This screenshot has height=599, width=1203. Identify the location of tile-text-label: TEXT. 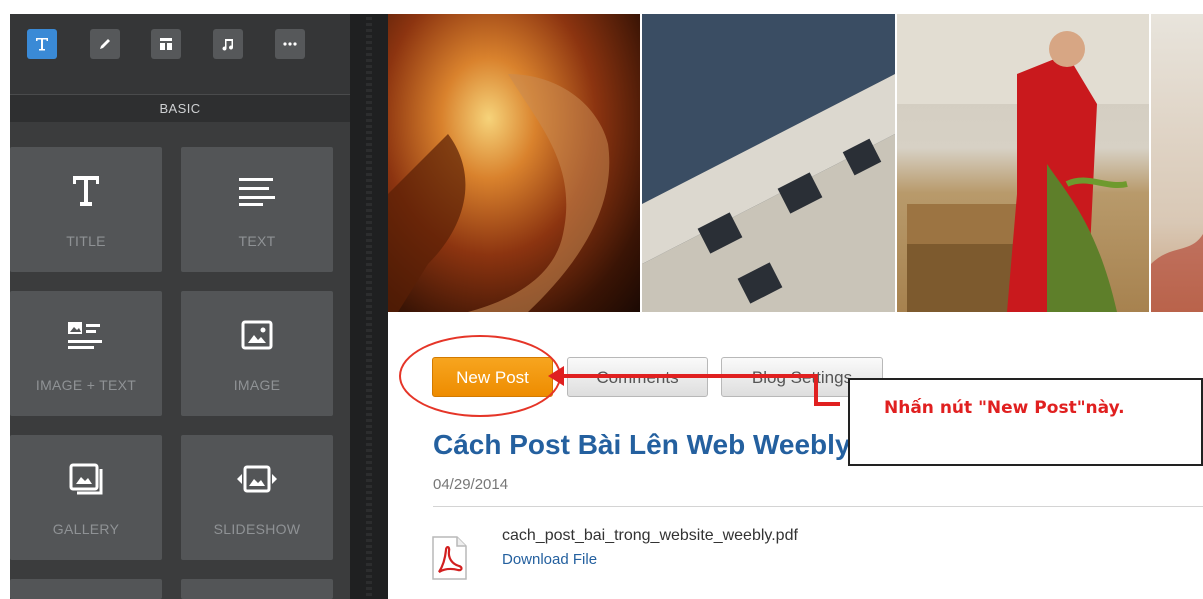
(257, 241).